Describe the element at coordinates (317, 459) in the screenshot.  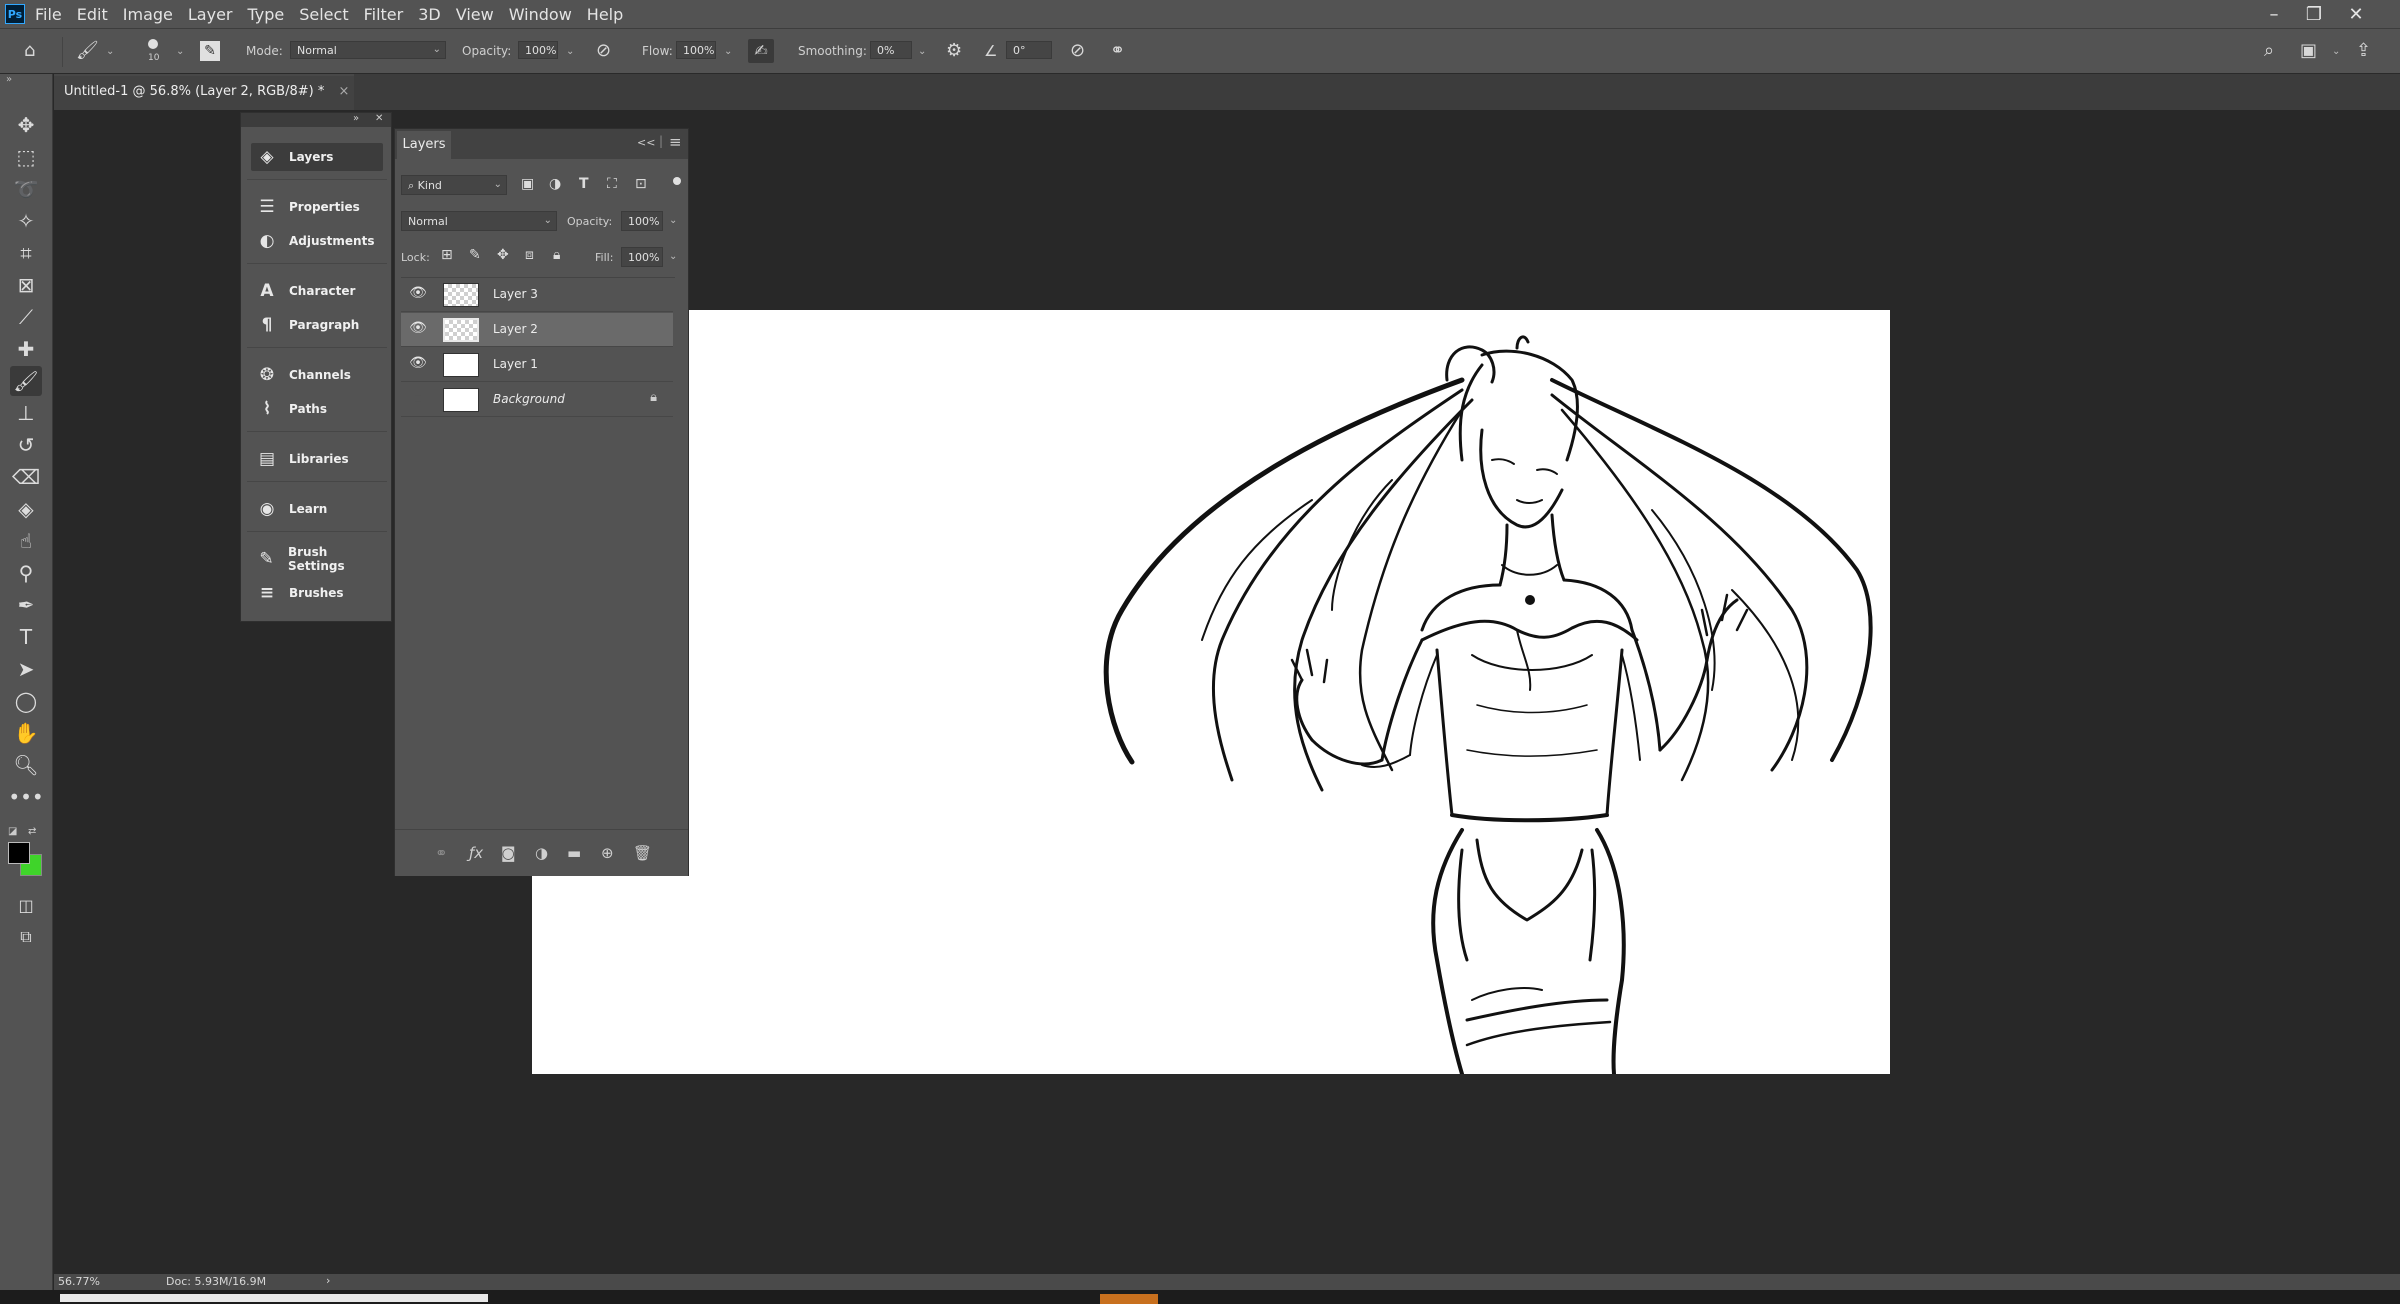
I see `dock-item-libraries: ▤ Libraries` at that location.